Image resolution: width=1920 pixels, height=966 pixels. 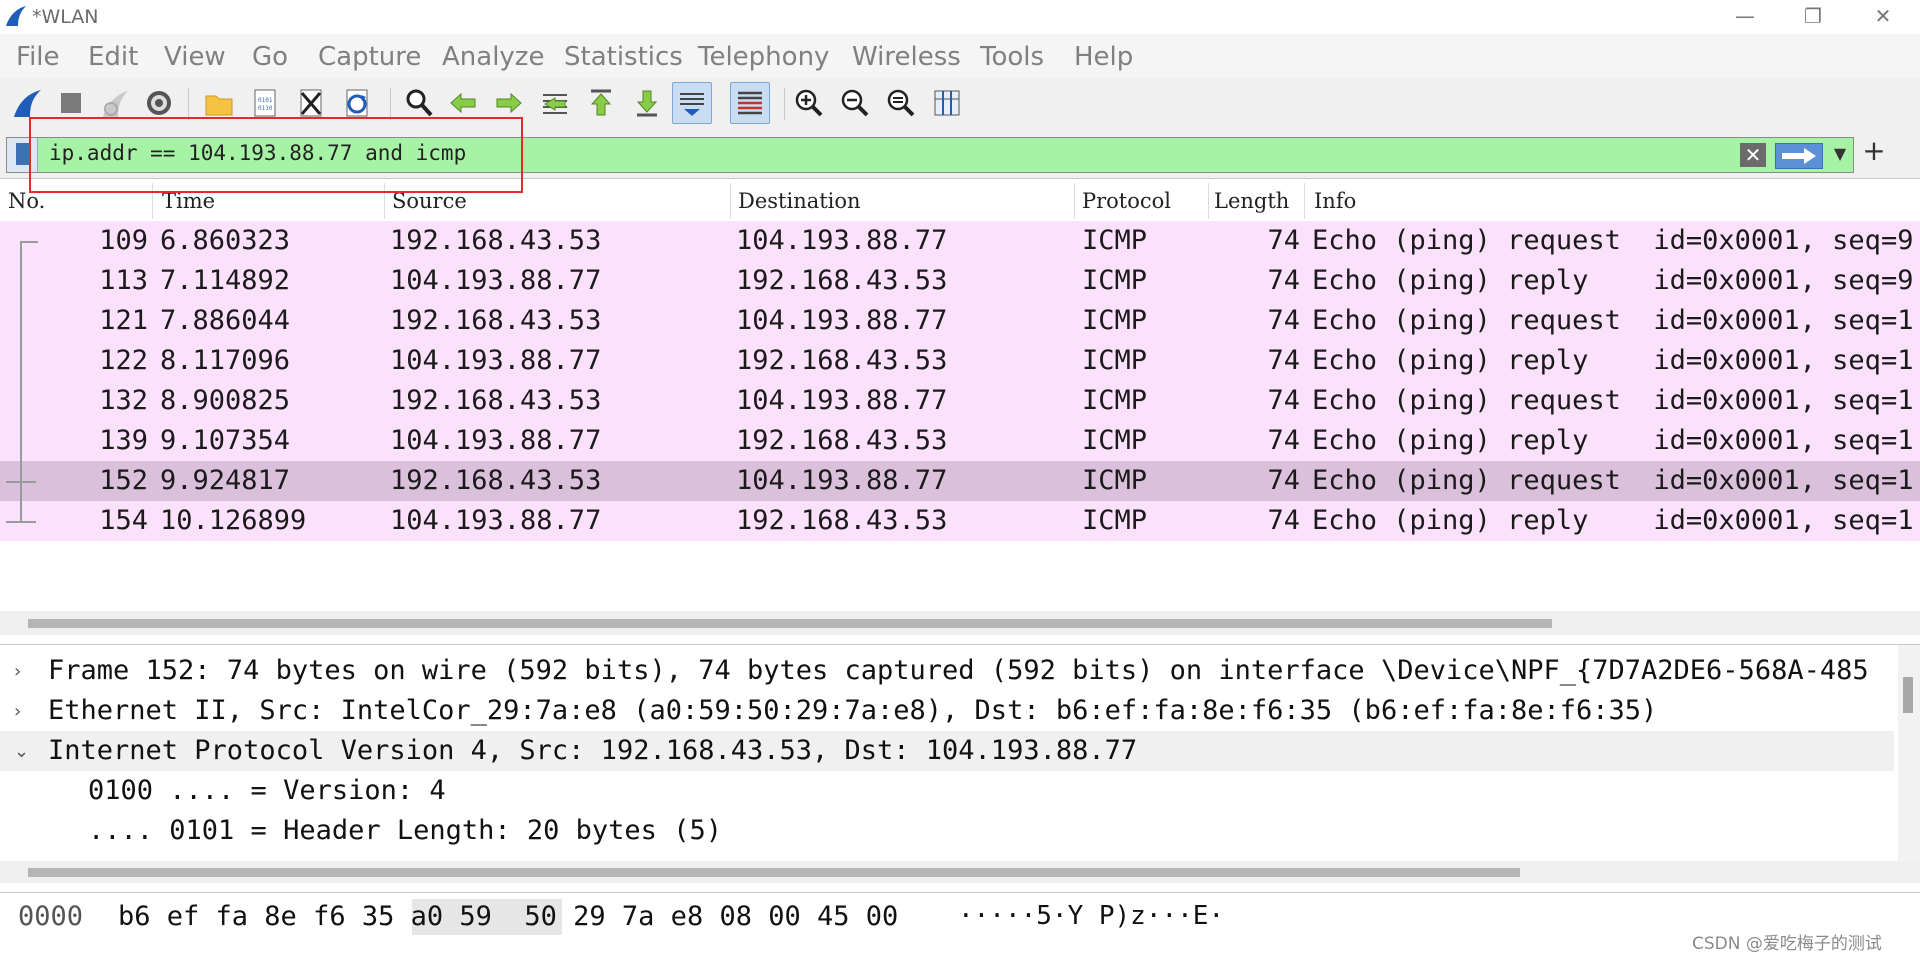 I want to click on cell-time: 6.860323, so click(x=225, y=240).